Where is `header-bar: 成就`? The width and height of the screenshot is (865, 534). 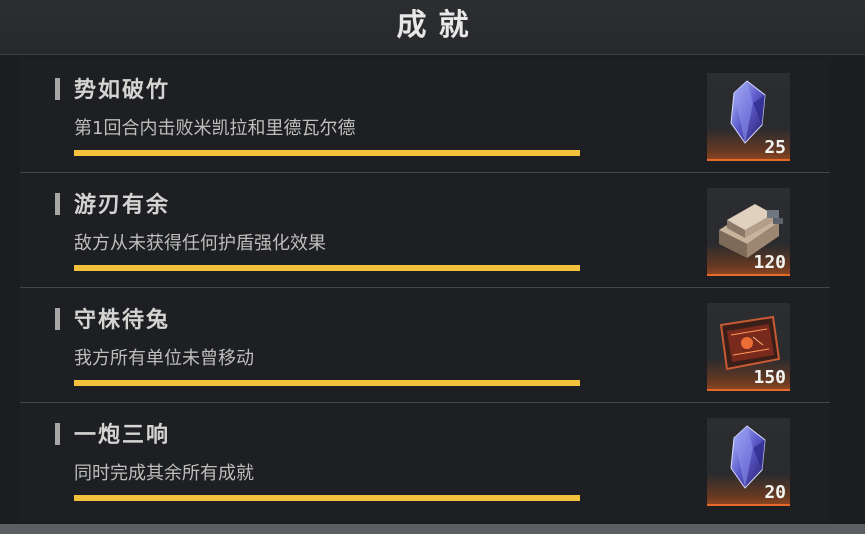 header-bar: 成就 is located at coordinates (432, 27).